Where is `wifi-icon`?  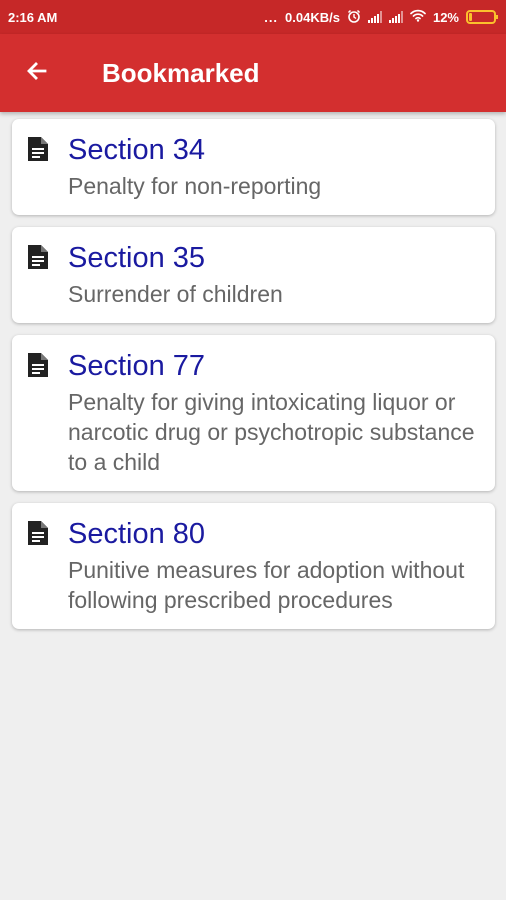
wifi-icon is located at coordinates (418, 17).